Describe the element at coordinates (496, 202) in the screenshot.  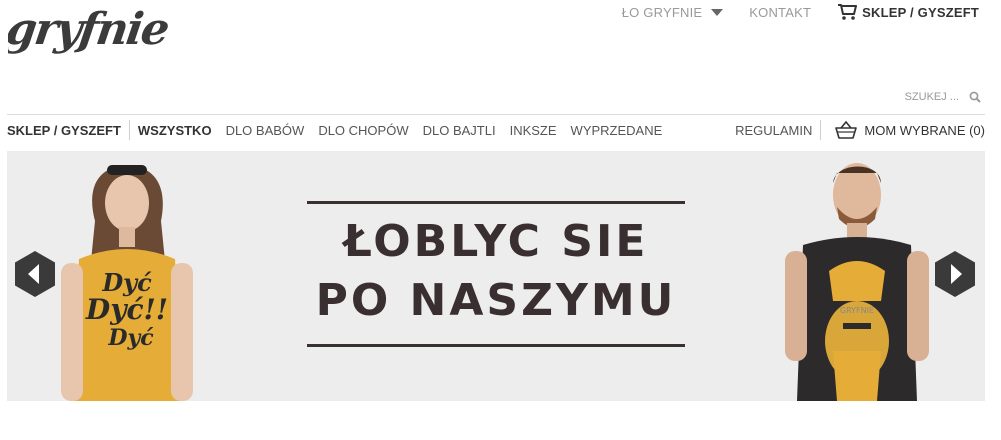
I see `headline-rule-top` at that location.